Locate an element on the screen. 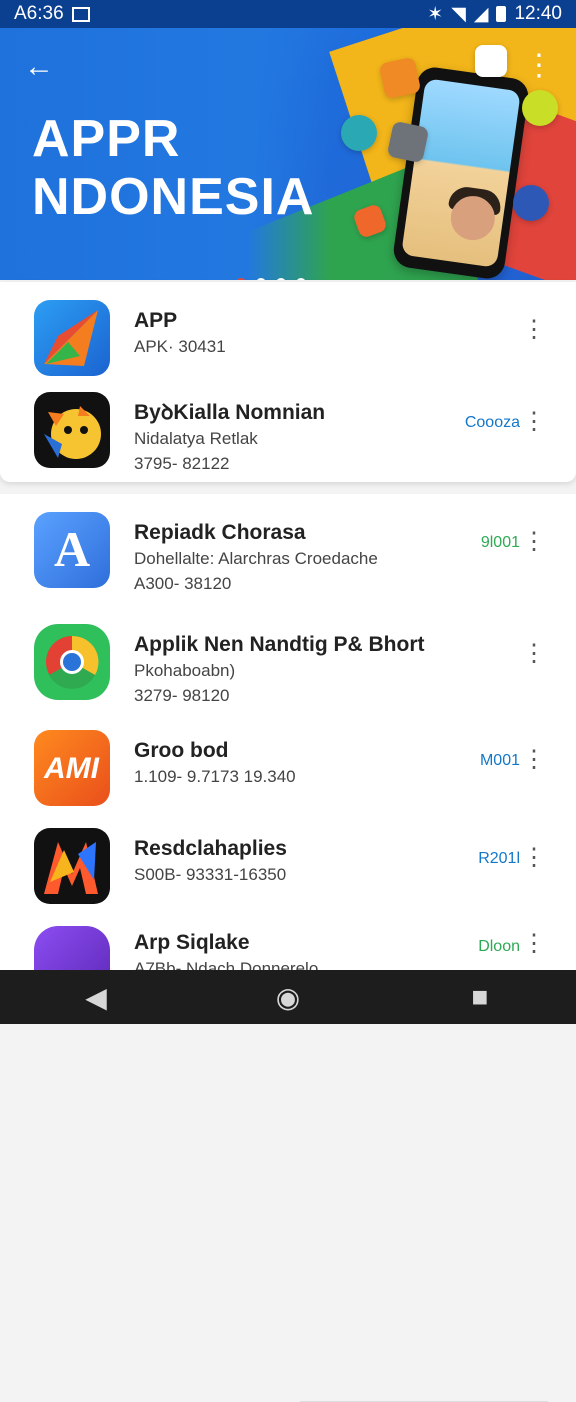 The height and width of the screenshot is (1402, 576). letter-a-icon: A is located at coordinates (72, 550).